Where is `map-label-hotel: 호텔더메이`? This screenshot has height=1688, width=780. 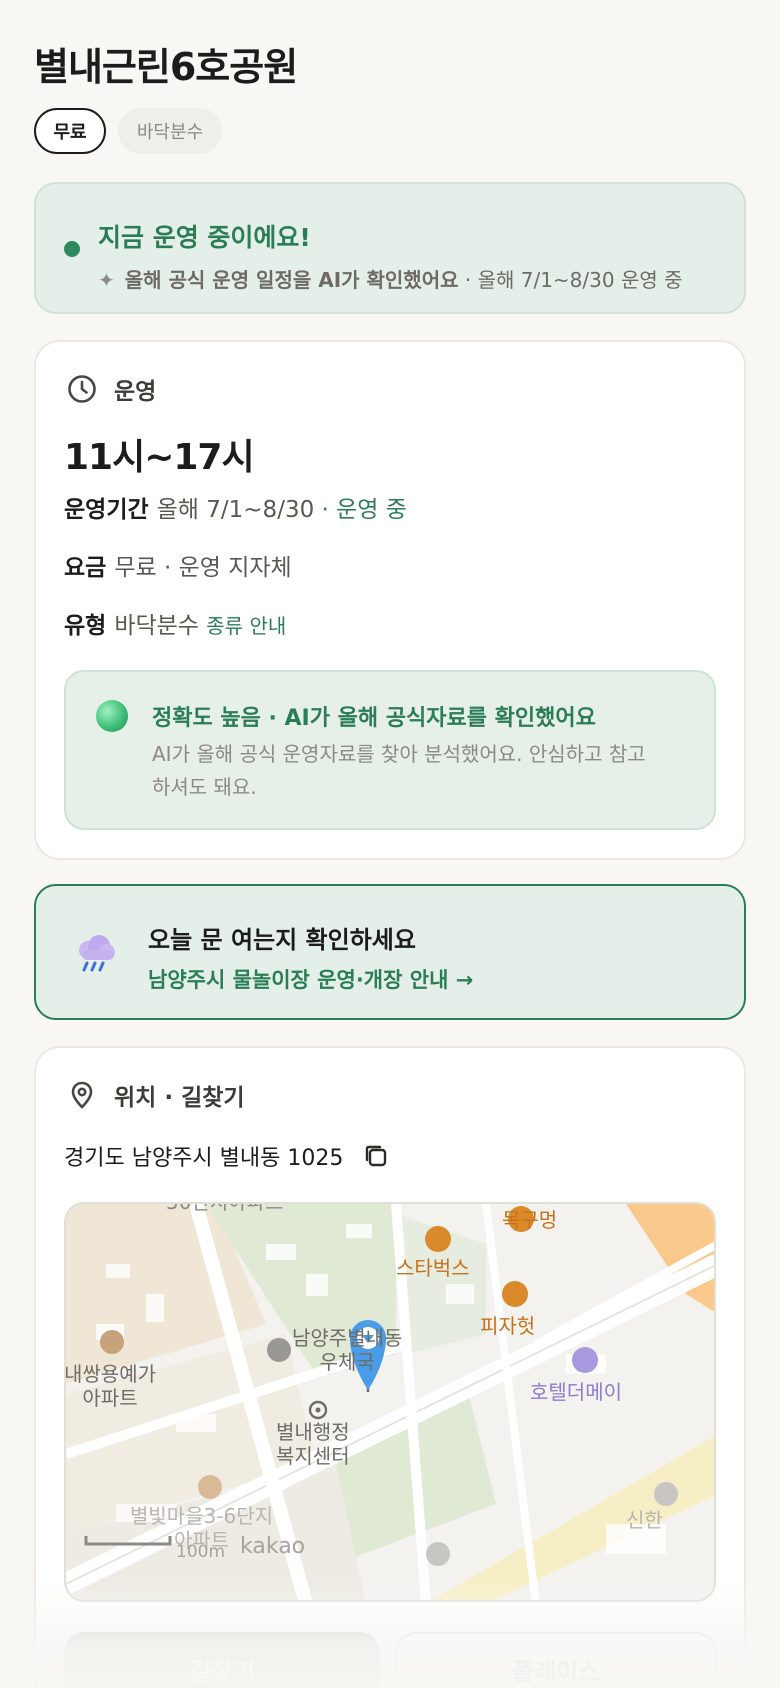
map-label-hotel: 호텔더메이 is located at coordinates (576, 1390).